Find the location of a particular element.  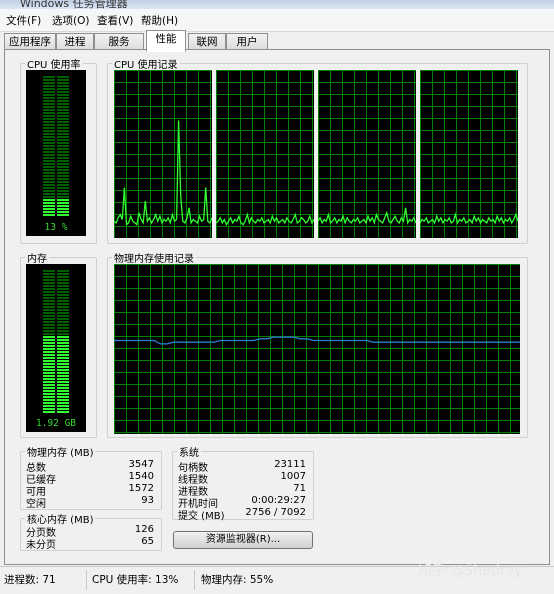

memory-value: 1.92 GB is located at coordinates (56, 423).